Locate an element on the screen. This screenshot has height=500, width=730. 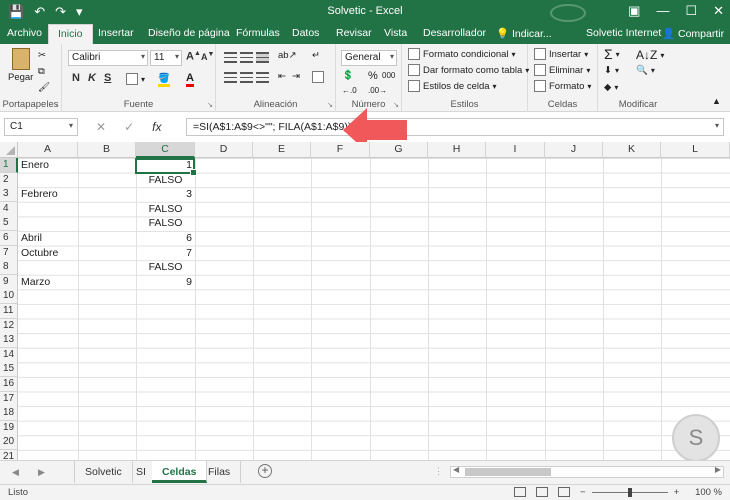
scrollbar-thumb is located at coordinates (508, 472).